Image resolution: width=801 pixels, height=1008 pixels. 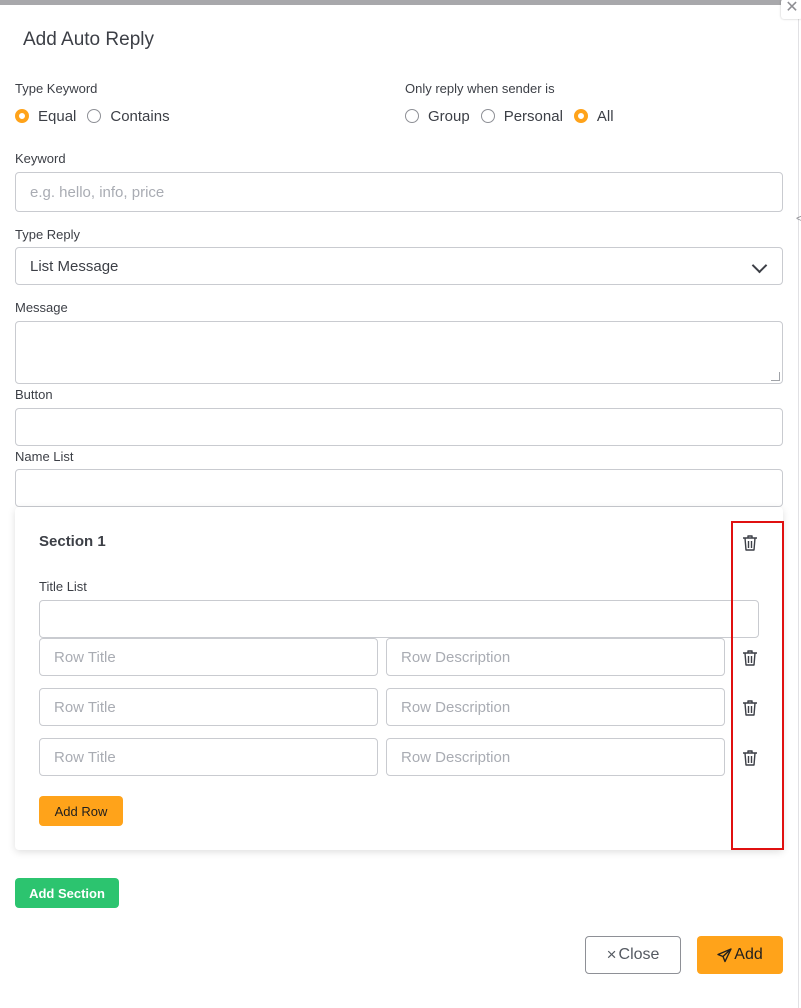 What do you see at coordinates (41, 307) in the screenshot?
I see `message-label: Message` at bounding box center [41, 307].